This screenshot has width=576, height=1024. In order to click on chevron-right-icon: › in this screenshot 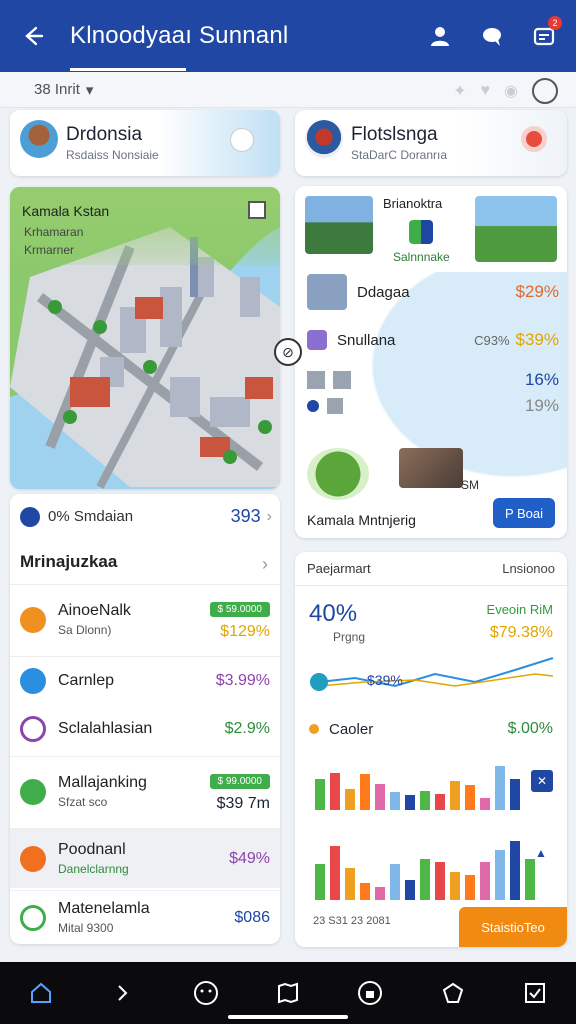, I will do `click(265, 564)`.